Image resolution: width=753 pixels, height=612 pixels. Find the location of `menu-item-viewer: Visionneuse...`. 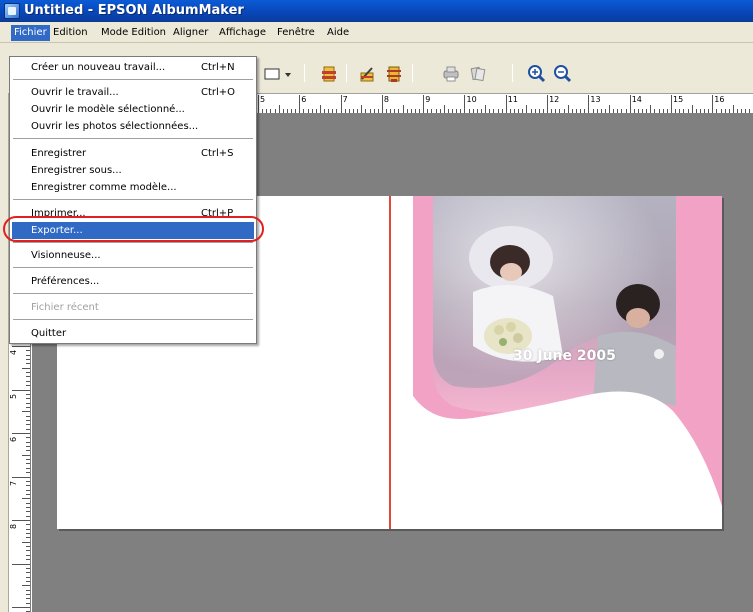

menu-item-viewer: Visionneuse... is located at coordinates (133, 255).